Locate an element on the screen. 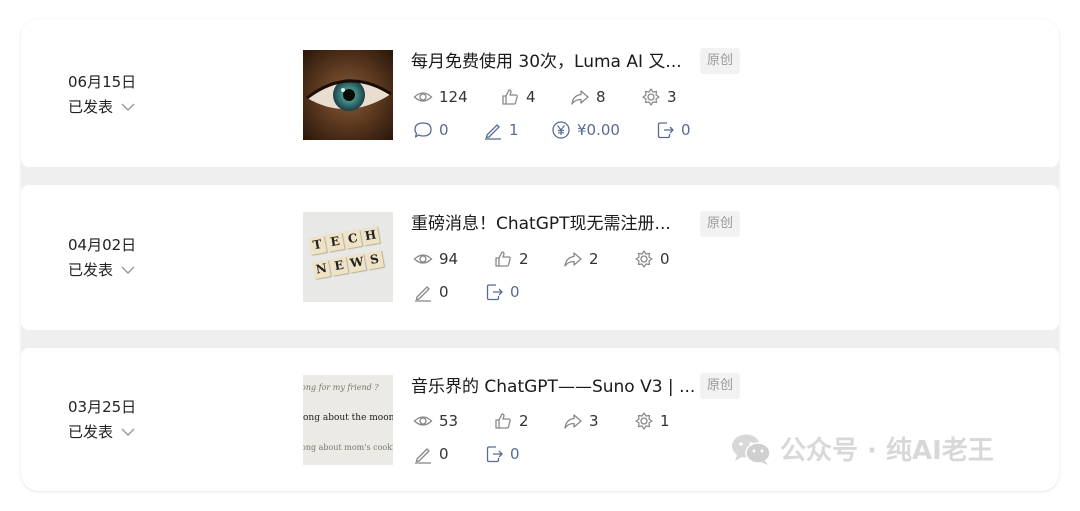 The height and width of the screenshot is (511, 1080). views-stat: 94 is located at coordinates (435, 259).